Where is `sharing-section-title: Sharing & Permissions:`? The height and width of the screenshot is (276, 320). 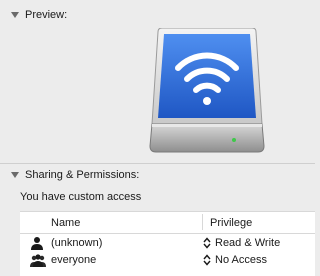 sharing-section-title: Sharing & Permissions: is located at coordinates (82, 175).